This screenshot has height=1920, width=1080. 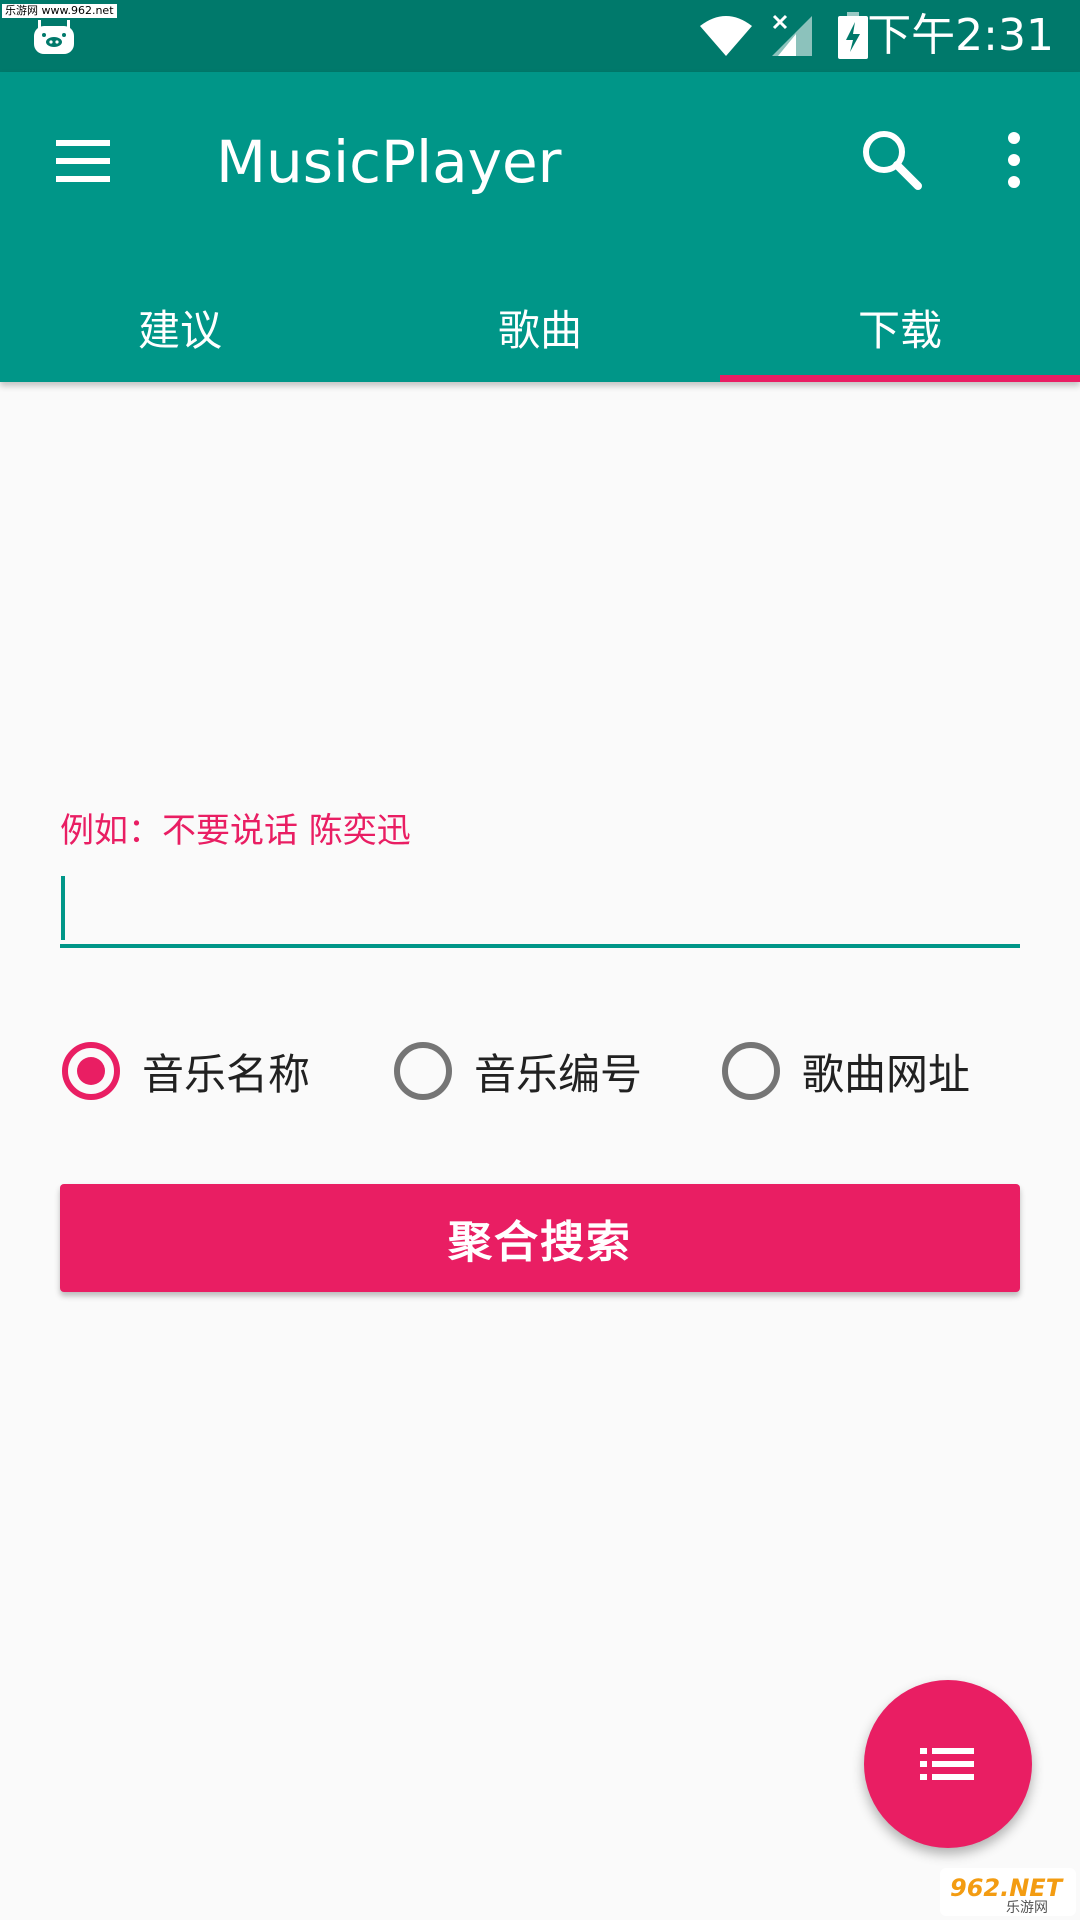 What do you see at coordinates (1007, 1888) in the screenshot?
I see `watermark-text: 962.NET` at bounding box center [1007, 1888].